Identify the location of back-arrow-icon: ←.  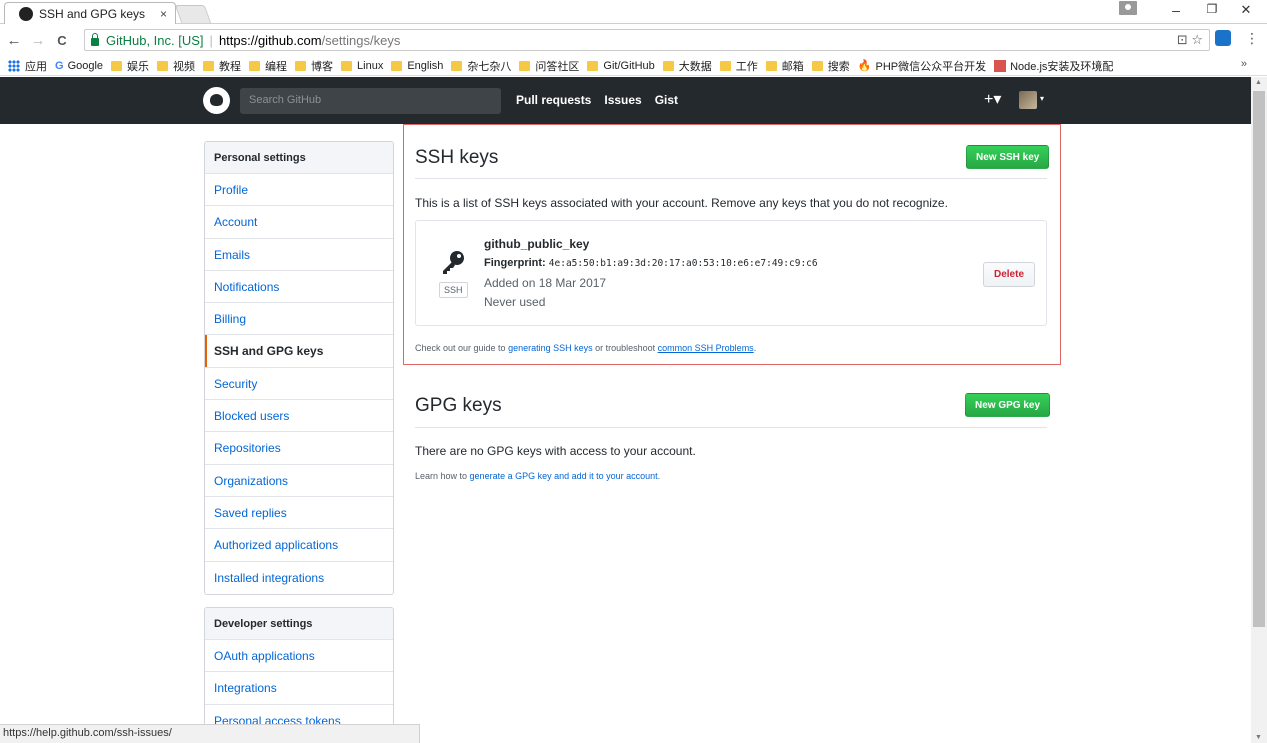
(14, 40).